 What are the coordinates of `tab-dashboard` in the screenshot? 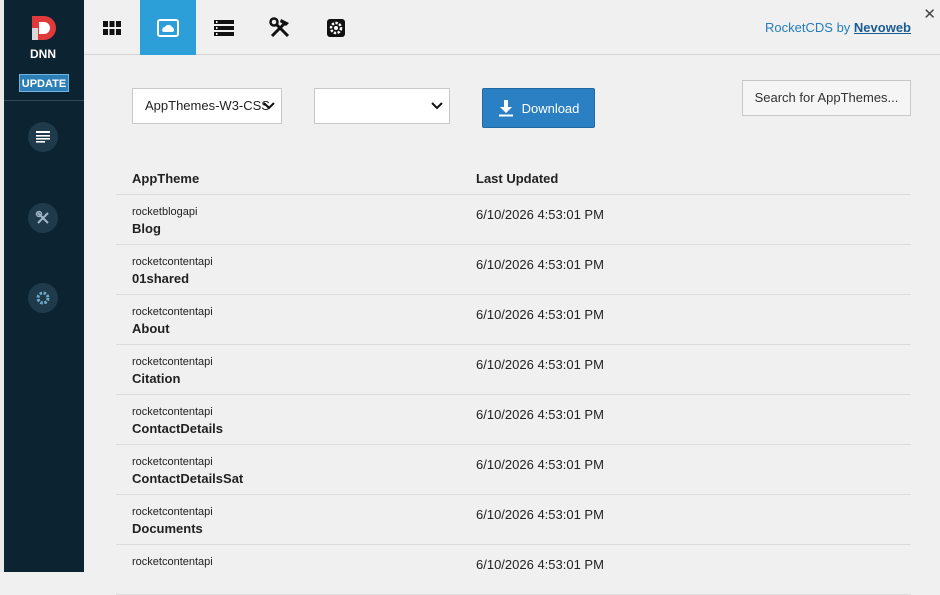 It's located at (112, 27).